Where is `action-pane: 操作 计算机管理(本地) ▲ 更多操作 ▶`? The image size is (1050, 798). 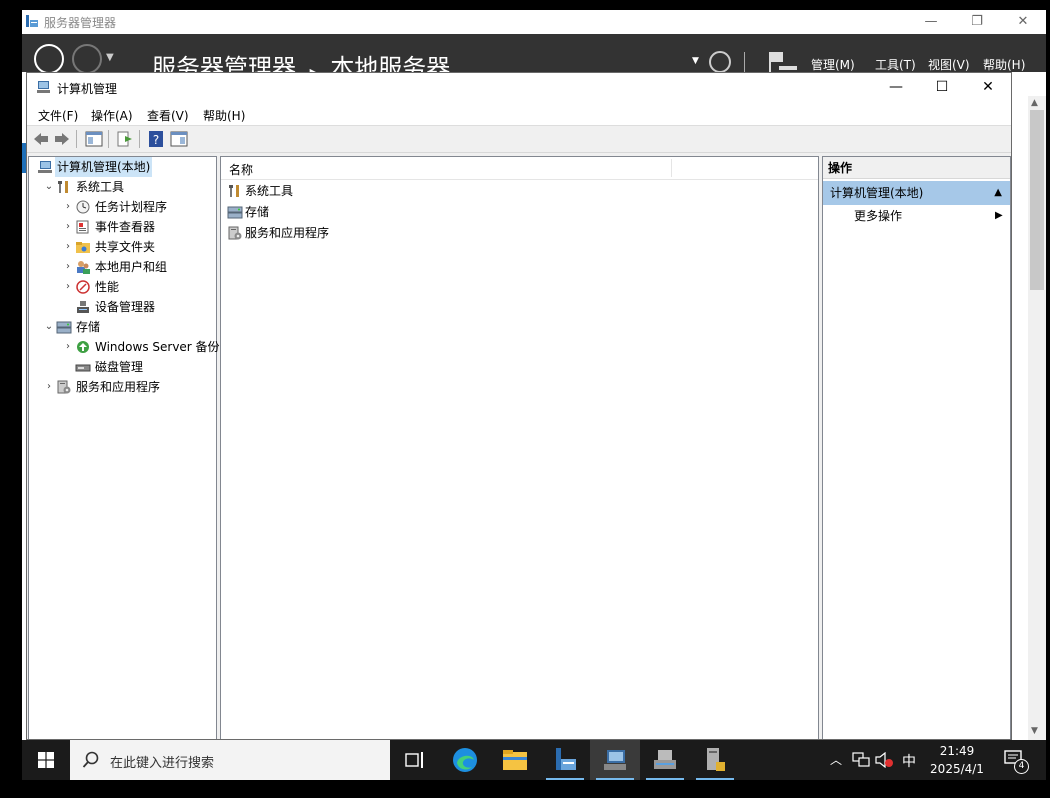 action-pane: 操作 计算机管理(本地) ▲ 更多操作 ▶ is located at coordinates (916, 447).